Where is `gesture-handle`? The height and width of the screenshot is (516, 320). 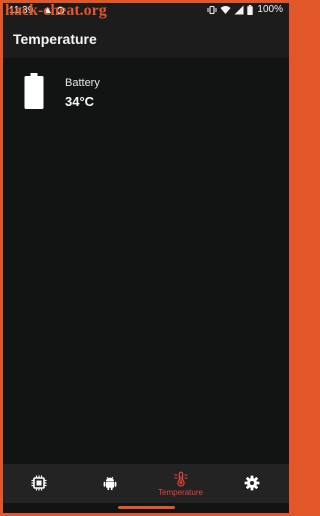 gesture-handle is located at coordinates (146, 507).